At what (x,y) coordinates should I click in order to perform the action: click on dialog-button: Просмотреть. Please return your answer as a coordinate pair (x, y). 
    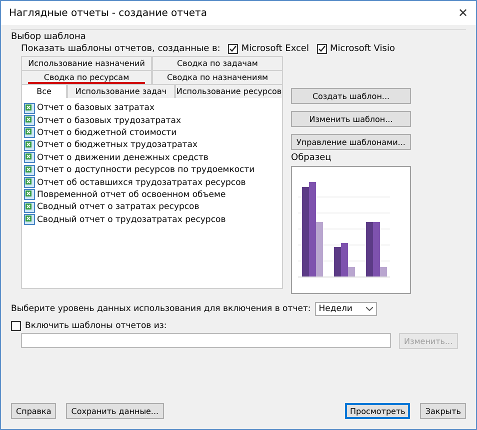
    Looking at the image, I should click on (377, 411).